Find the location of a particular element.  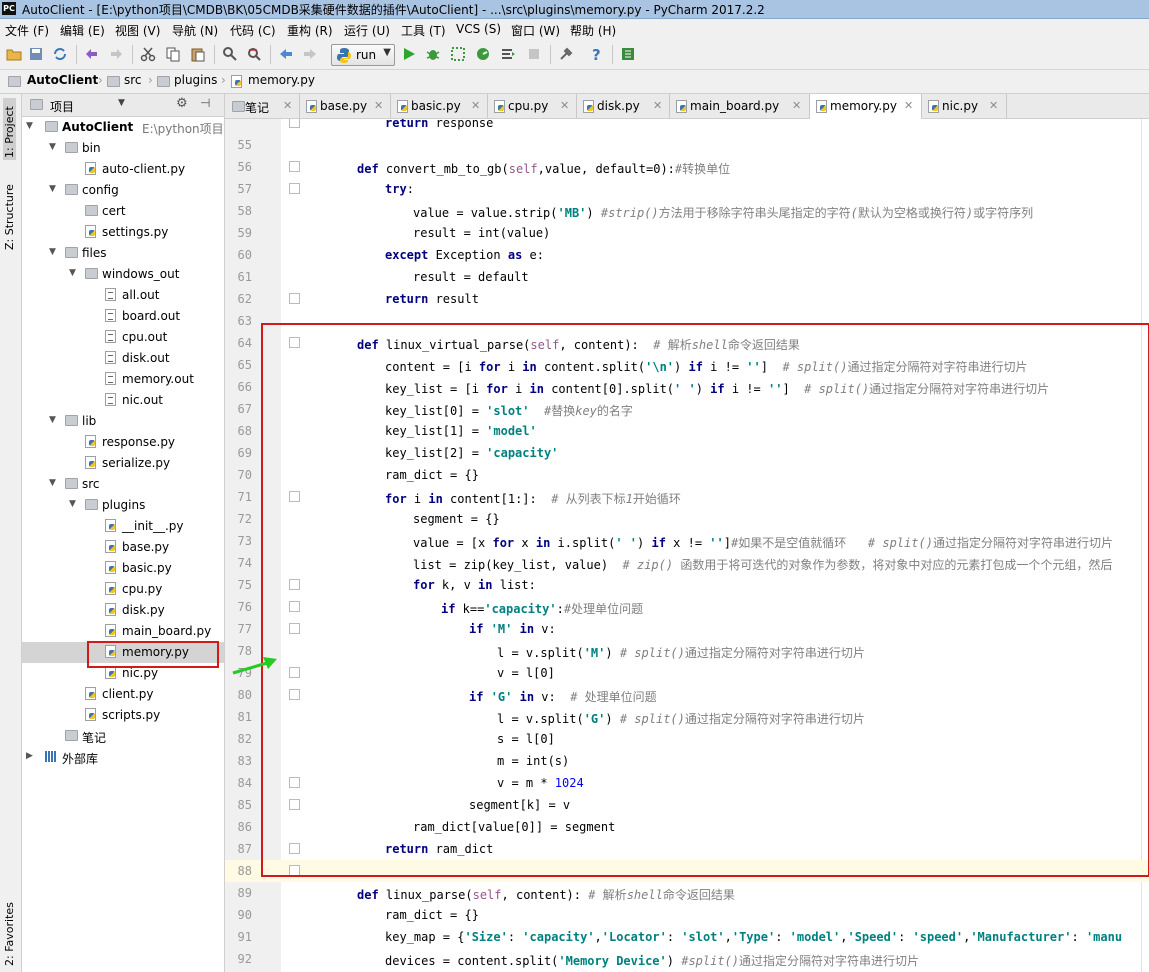

tree-item: base.py is located at coordinates (123, 547).